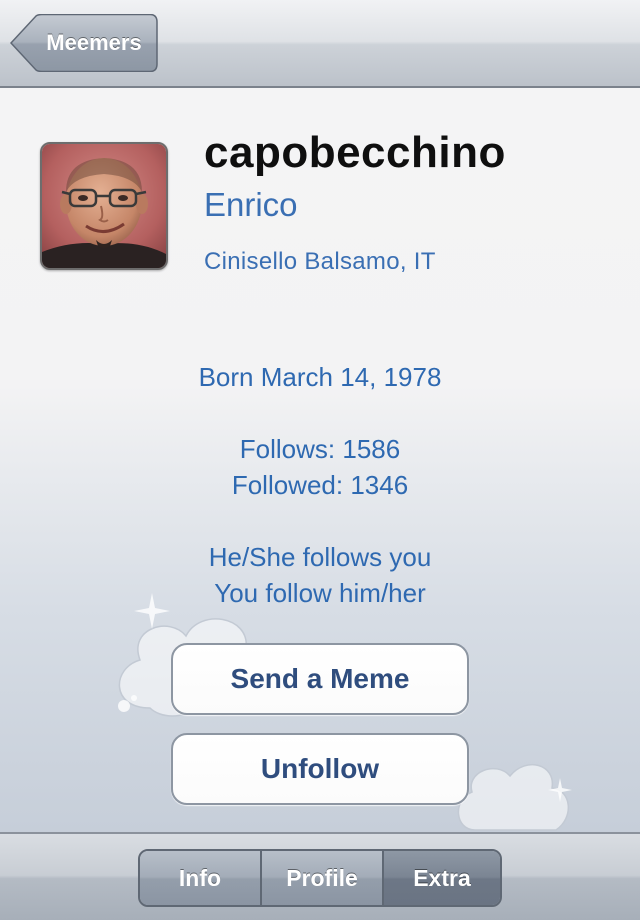 The image size is (640, 920). What do you see at coordinates (355, 152) in the screenshot?
I see `username: capobecchino` at bounding box center [355, 152].